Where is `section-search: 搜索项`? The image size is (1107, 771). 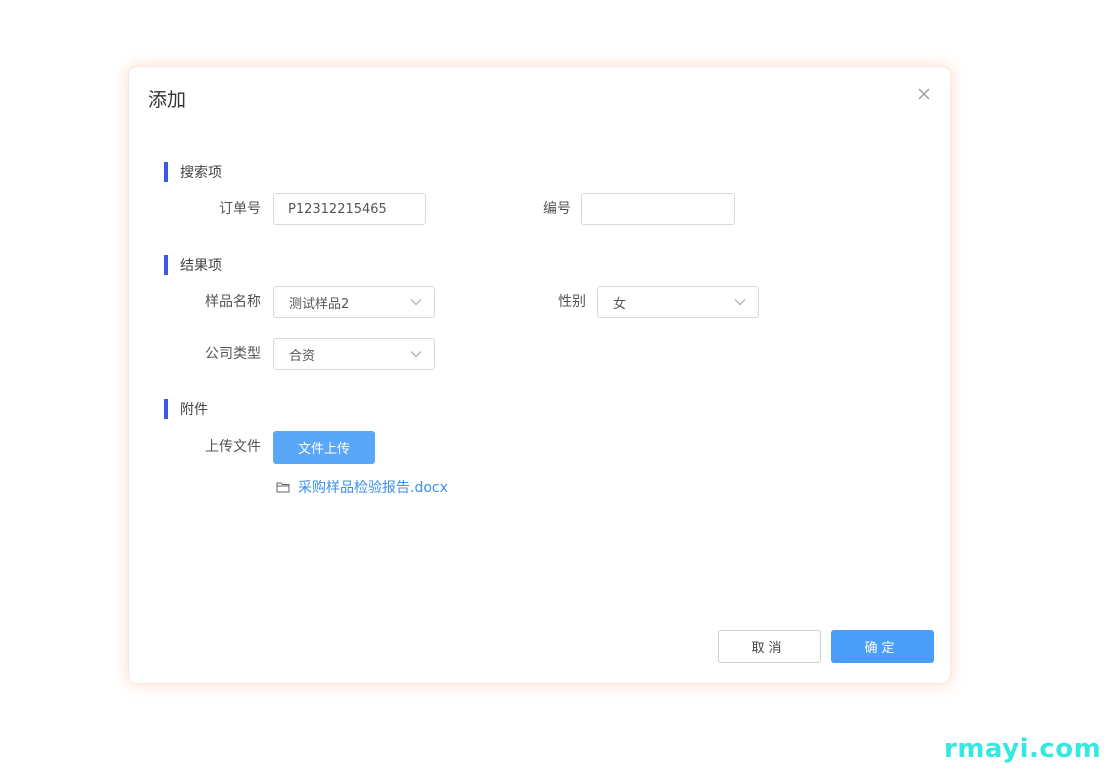
section-search: 搜索项 is located at coordinates (193, 172).